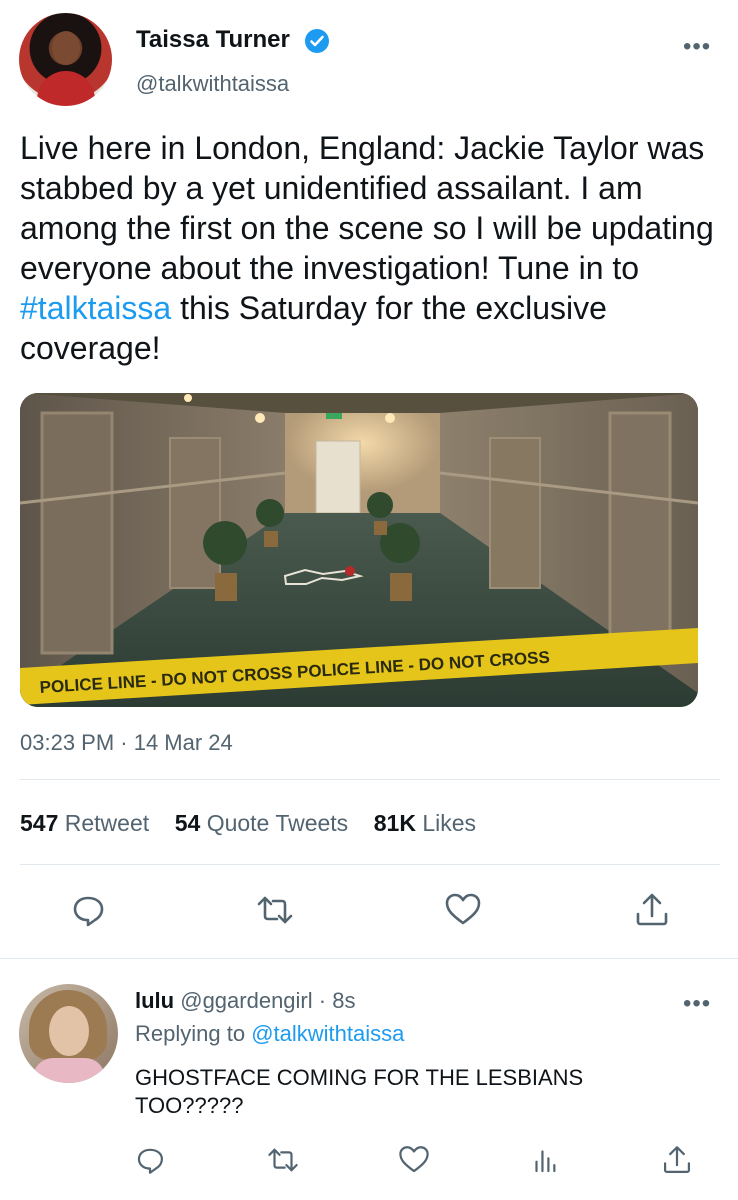  I want to click on reply-more-options-icon: •••, so click(697, 1004).